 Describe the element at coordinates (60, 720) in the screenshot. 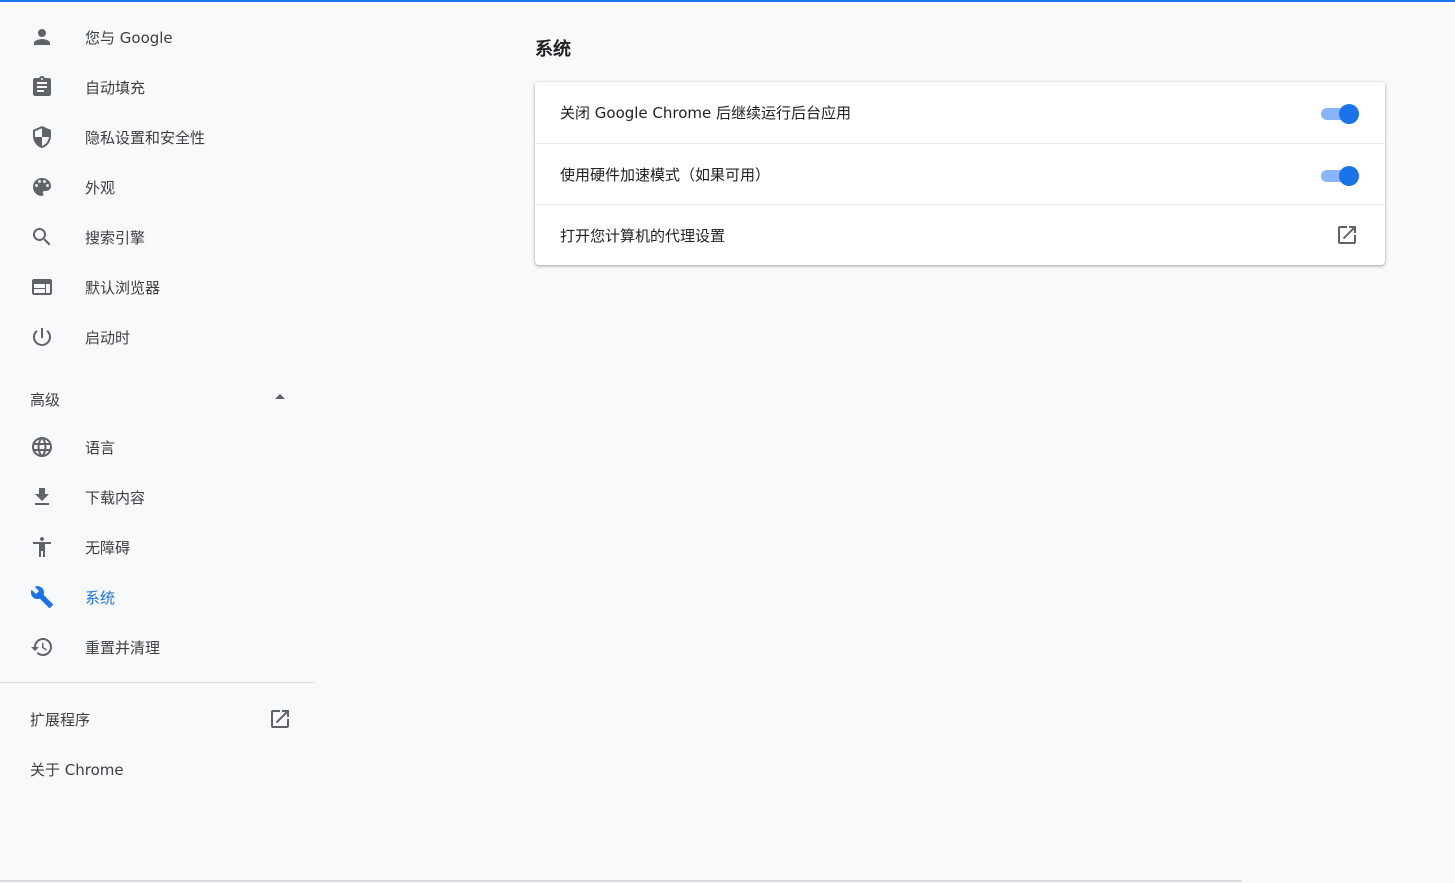

I see `sidebar-item-label: 扩展程序` at that location.